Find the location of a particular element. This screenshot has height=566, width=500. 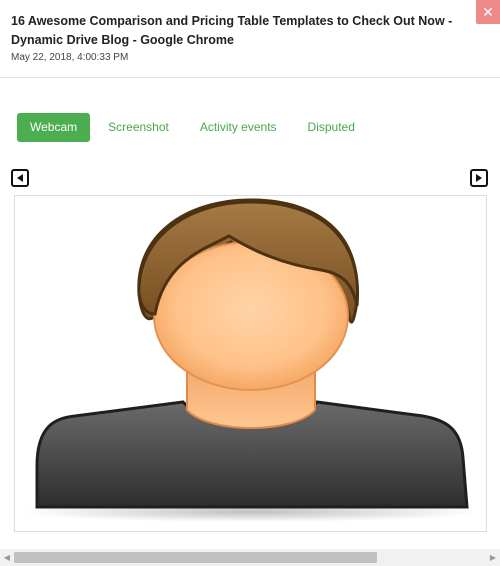

scroll-right-icon: ▶ is located at coordinates (493, 557).